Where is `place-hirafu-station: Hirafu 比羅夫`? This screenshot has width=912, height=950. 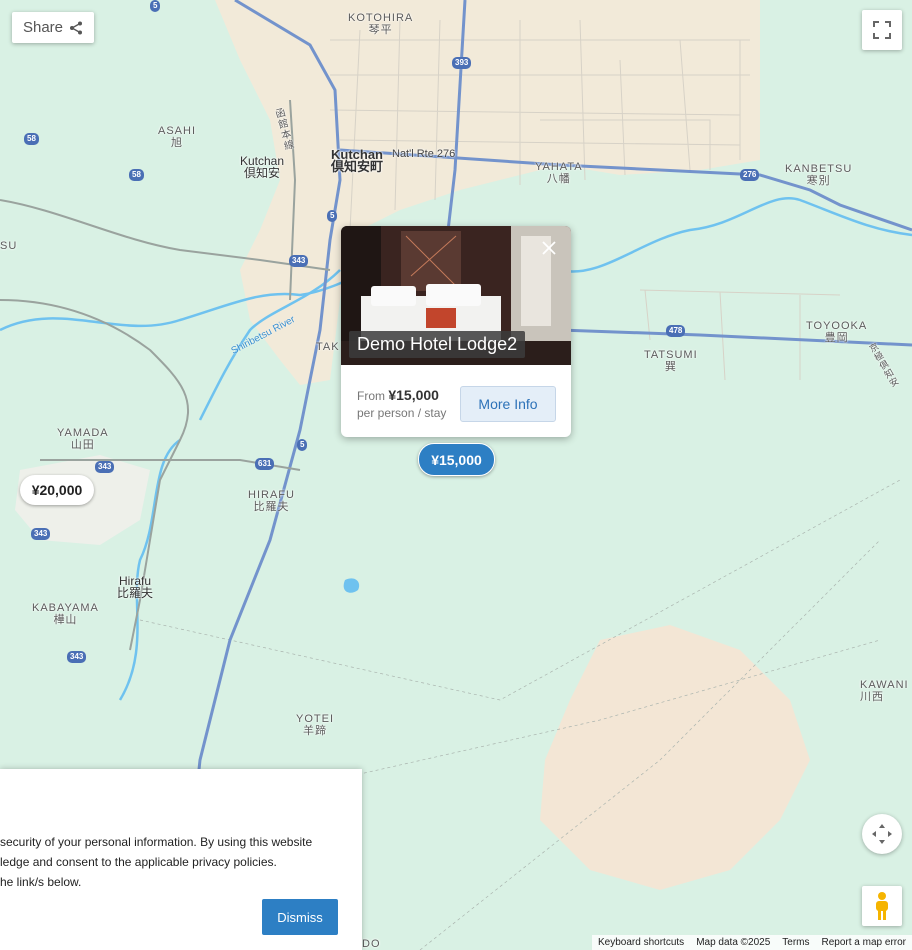 place-hirafu-station: Hirafu 比羅夫 is located at coordinates (135, 587).